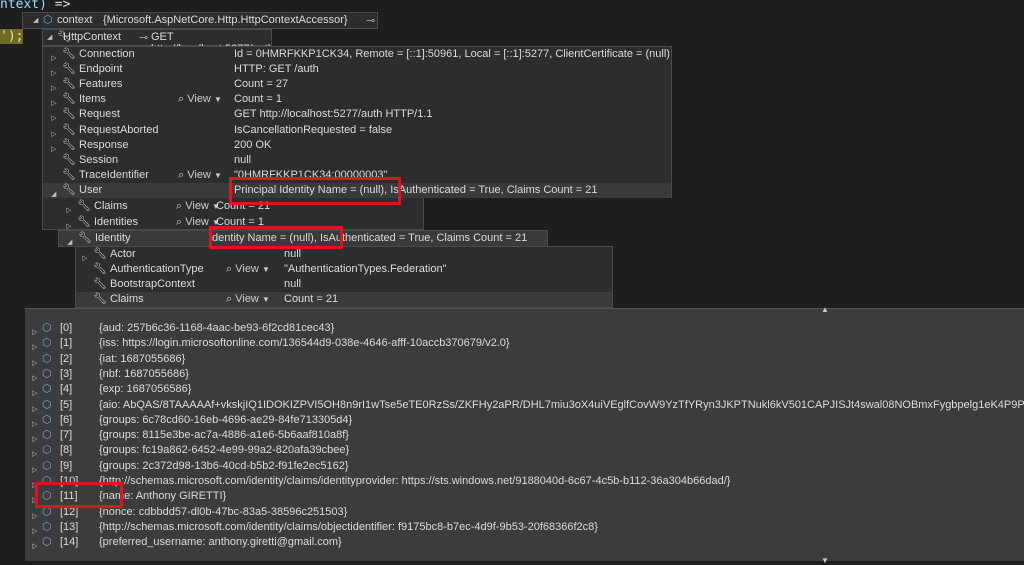 The image size is (1024, 565). What do you see at coordinates (144, 373) in the screenshot?
I see `claim-value: {nbf: 1687055686}` at bounding box center [144, 373].